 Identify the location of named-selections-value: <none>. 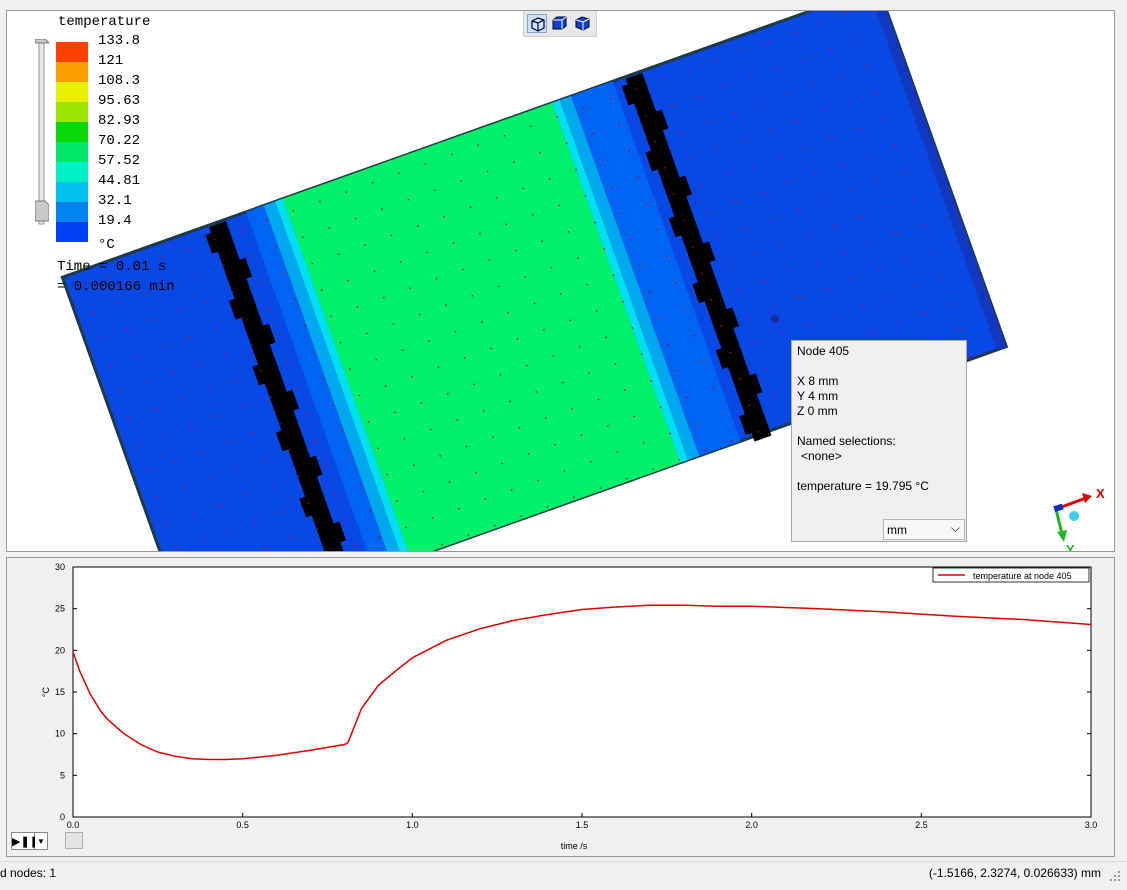
(821, 456).